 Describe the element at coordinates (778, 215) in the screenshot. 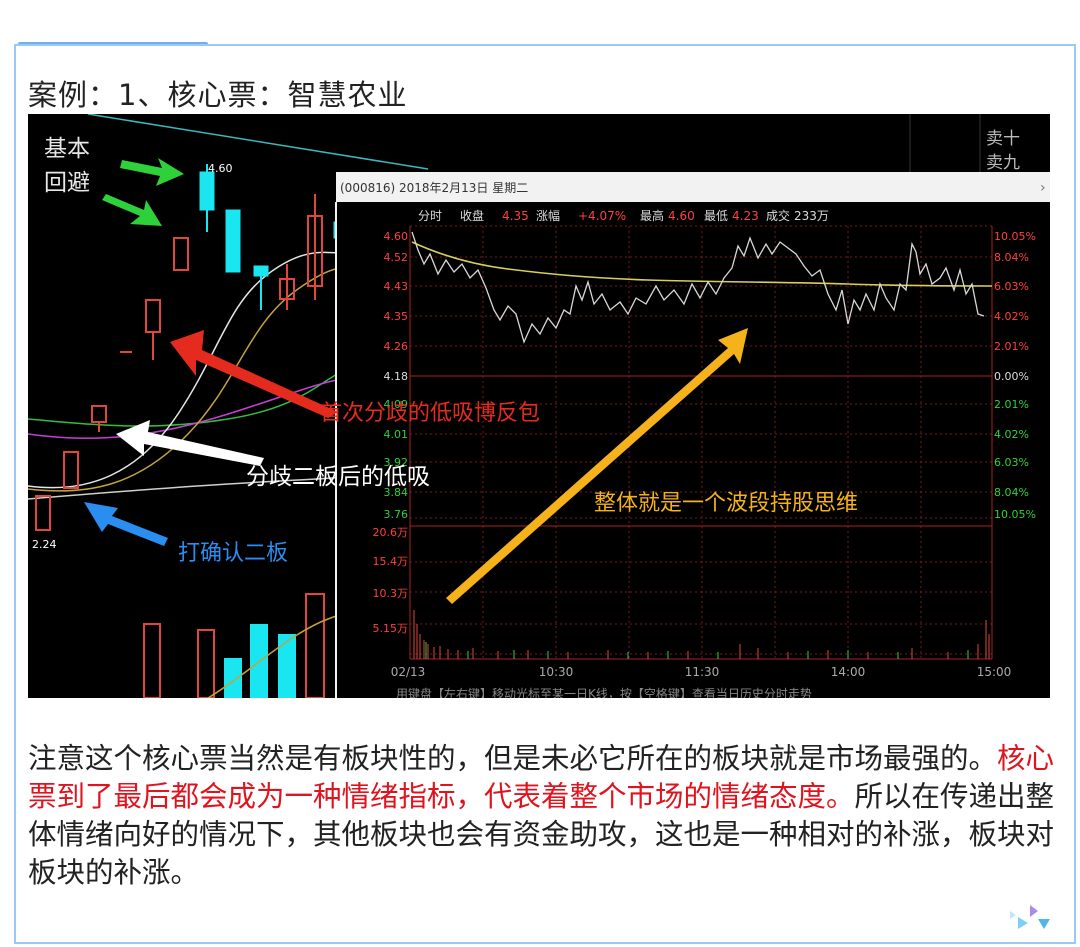

I see `volume-label: 成交` at that location.